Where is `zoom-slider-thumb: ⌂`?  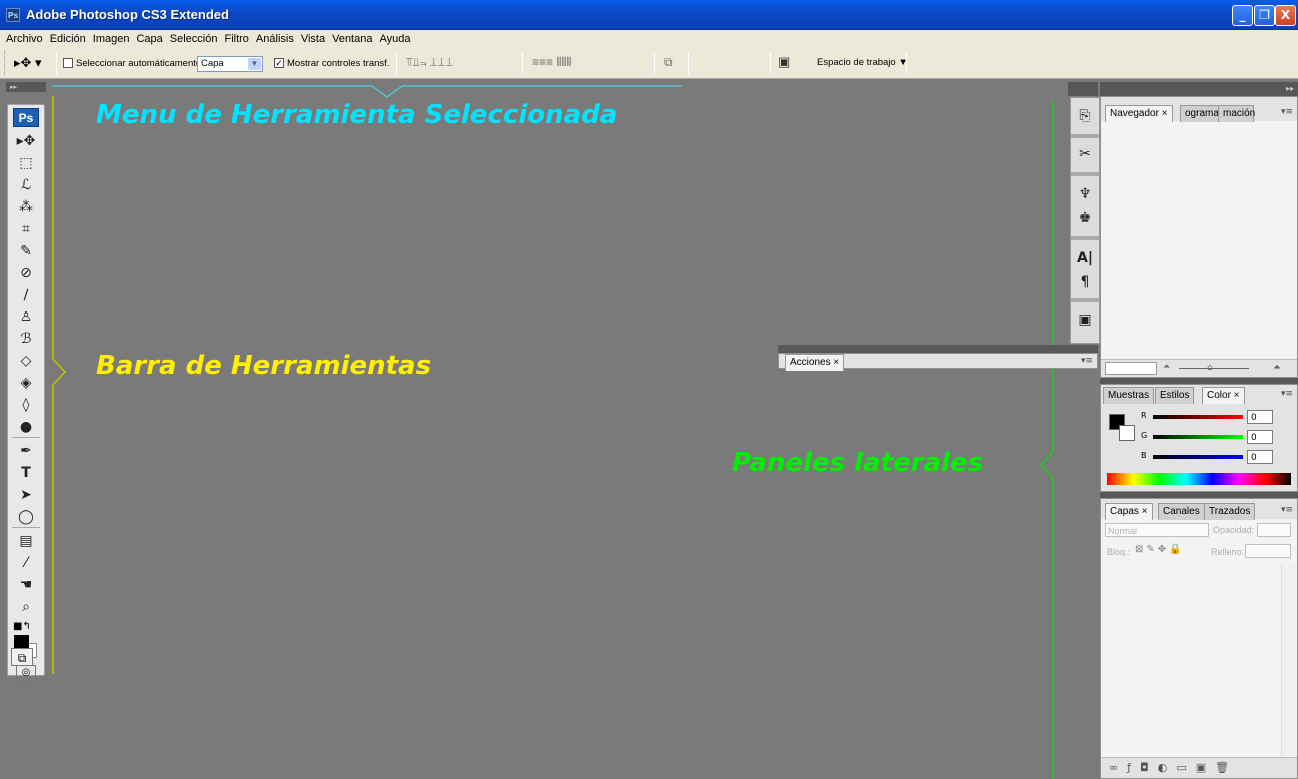 zoom-slider-thumb: ⌂ is located at coordinates (1210, 368).